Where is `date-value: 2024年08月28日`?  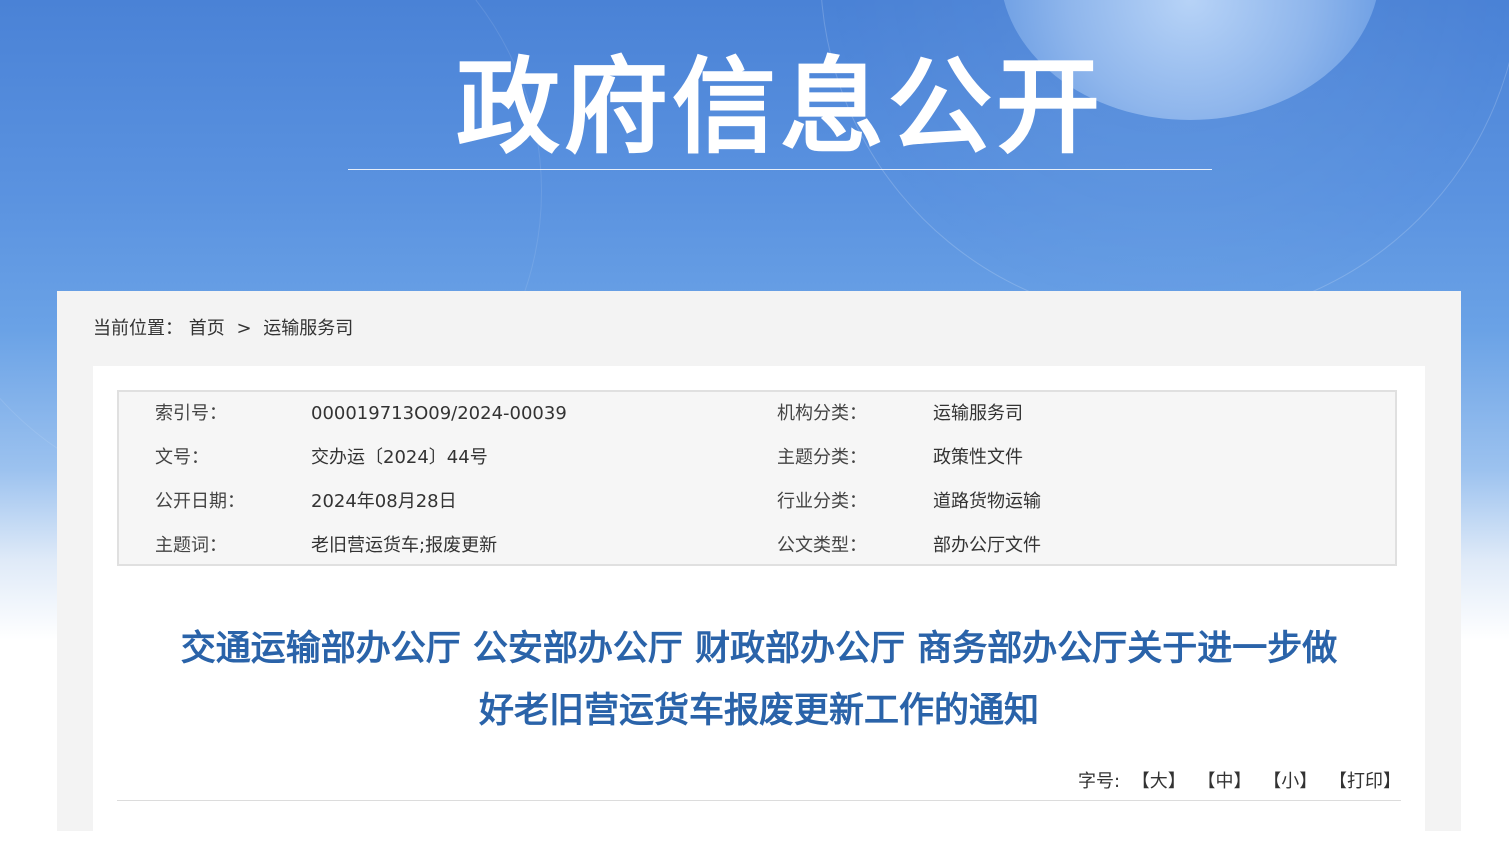 date-value: 2024年08月28日 is located at coordinates (384, 501).